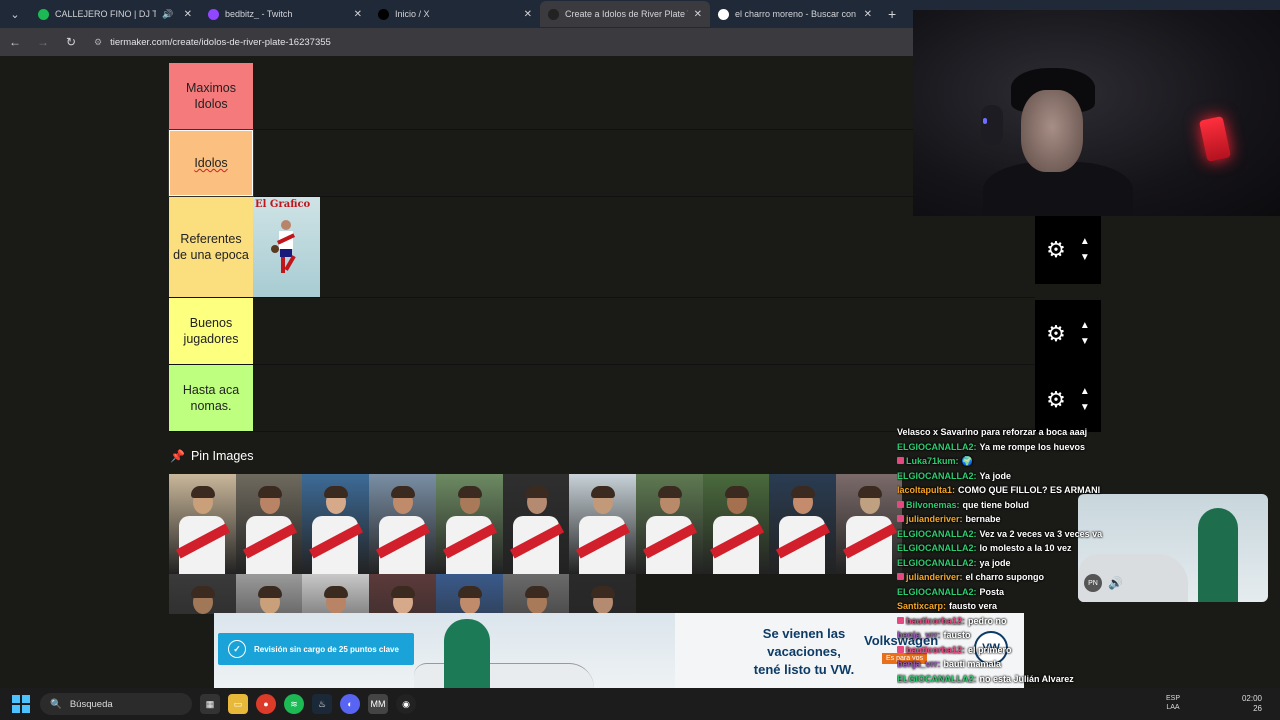 The image size is (1280, 720). Describe the element at coordinates (926, 490) in the screenshot. I see `chat-username: lacoltapulta1:` at that location.